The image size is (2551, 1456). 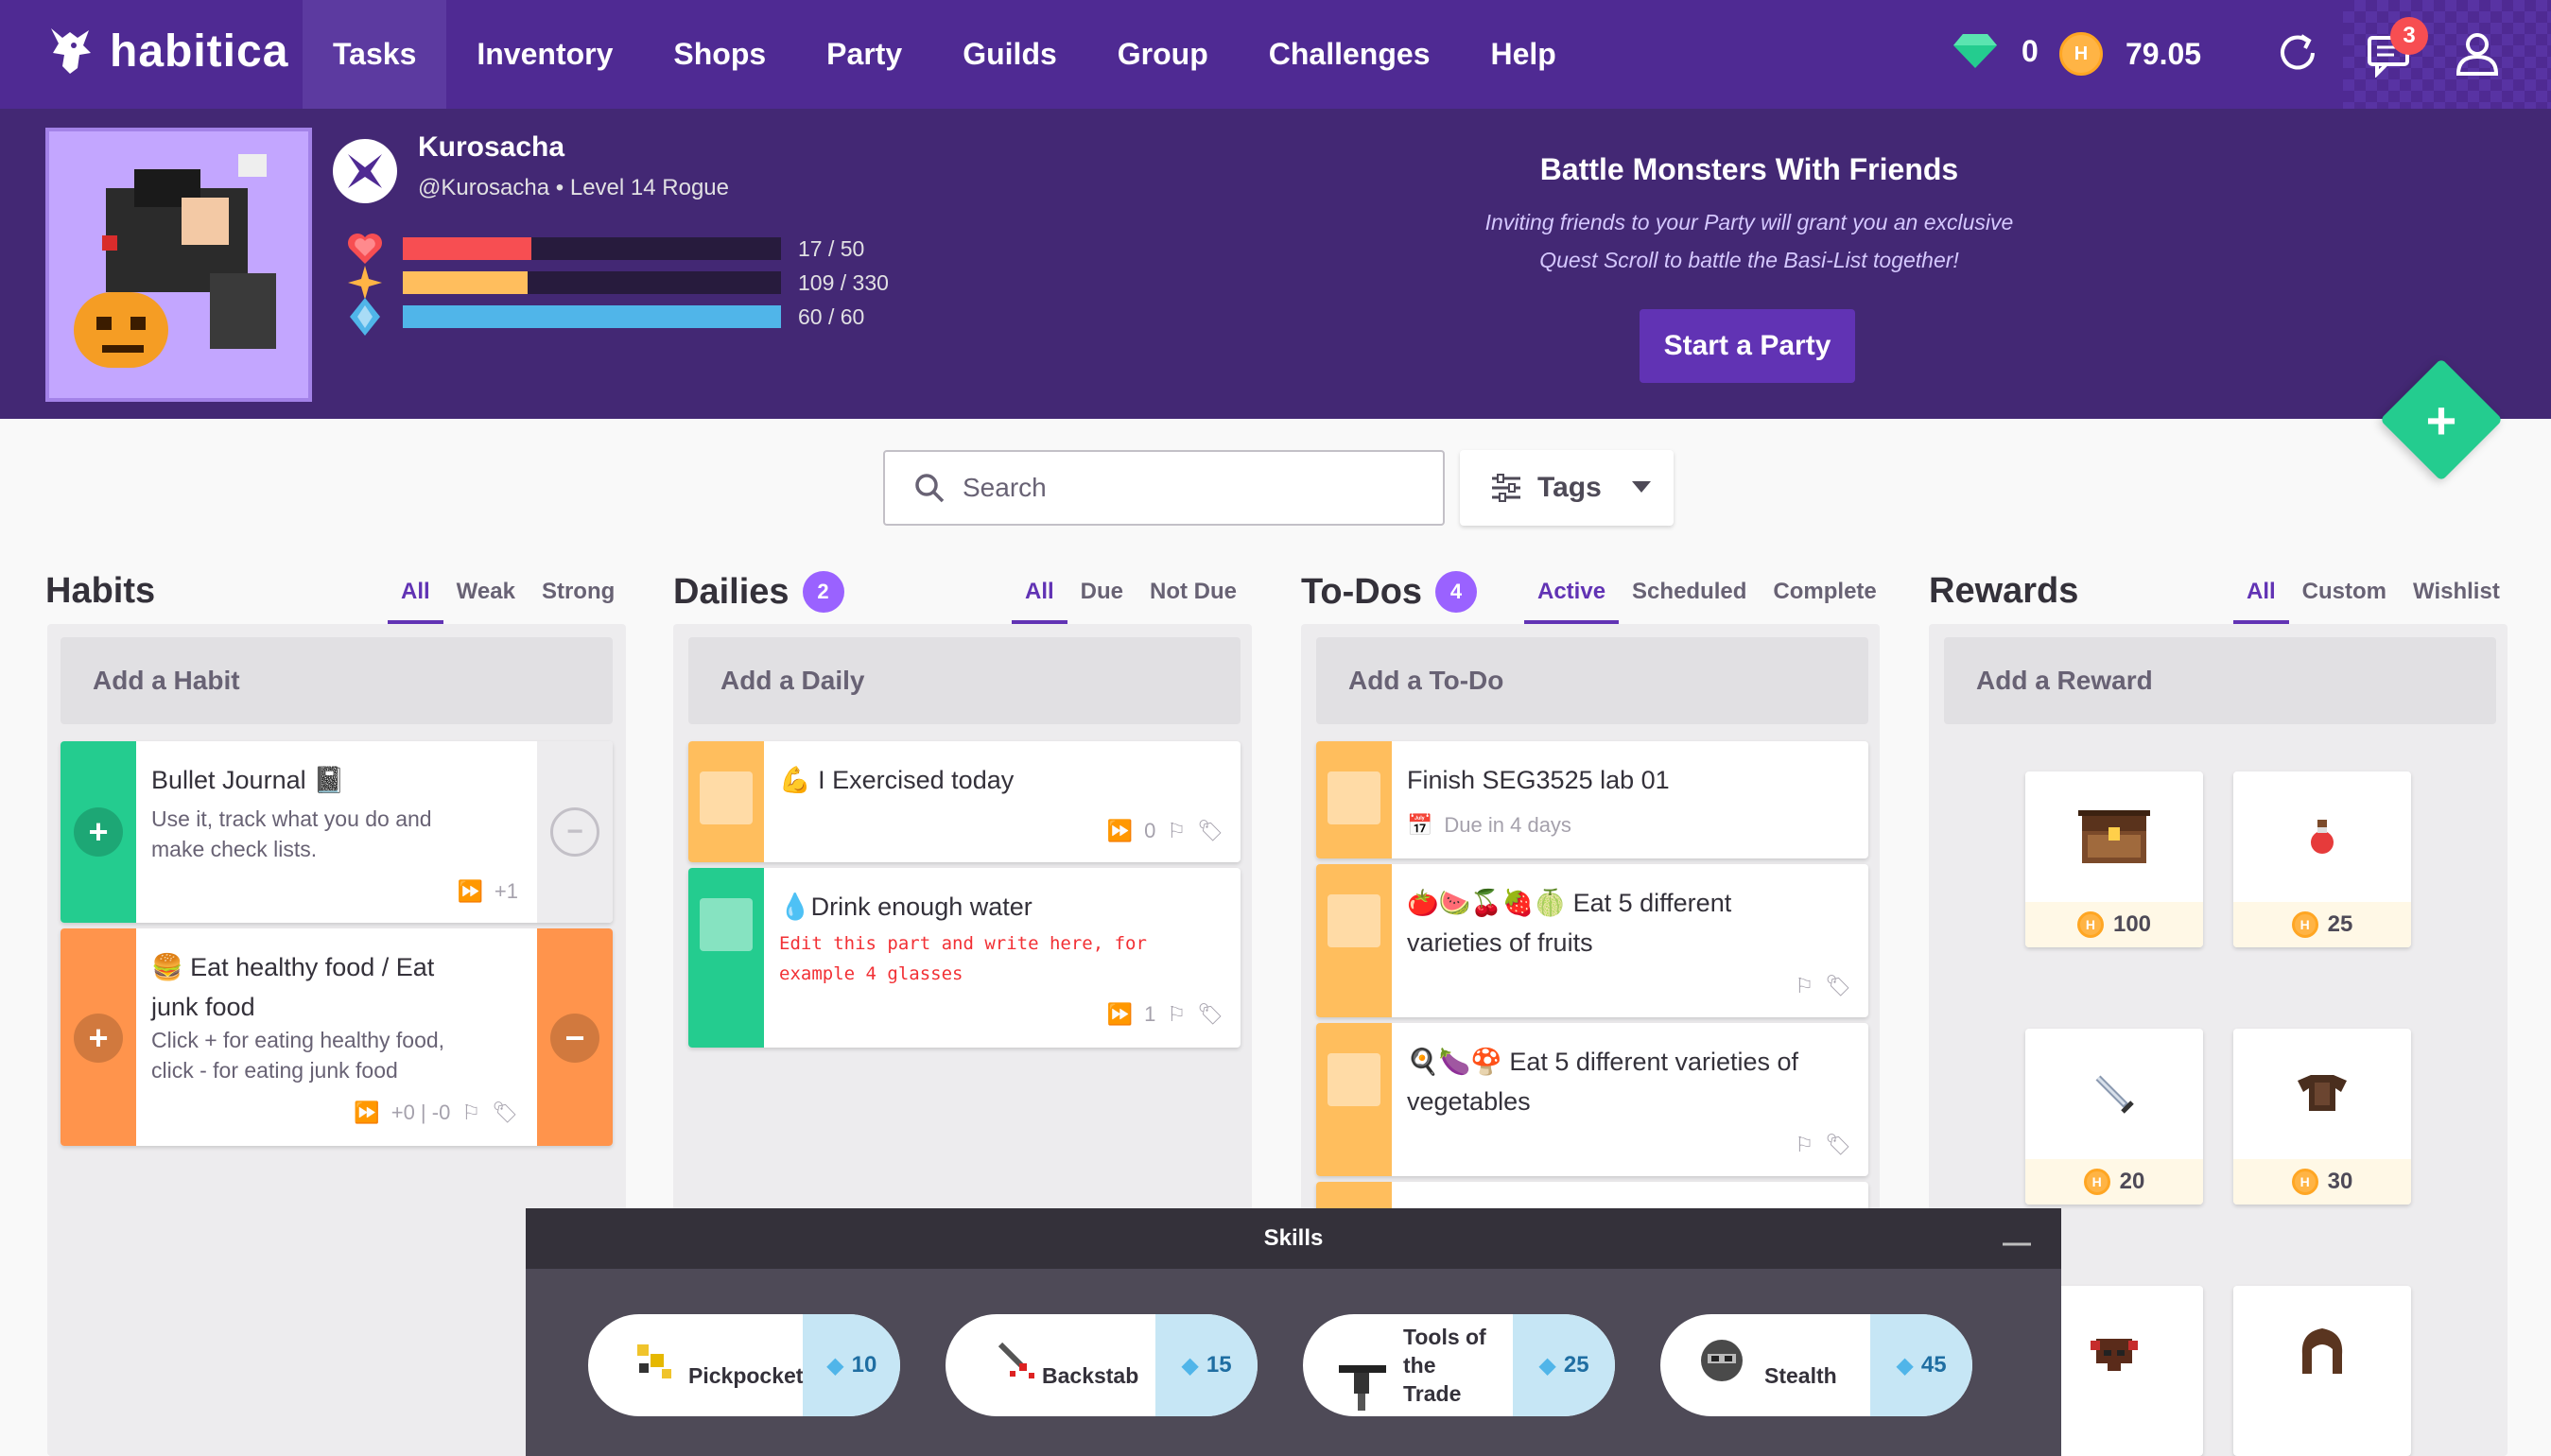 What do you see at coordinates (1523, 54) in the screenshot?
I see `nav-help: Help` at bounding box center [1523, 54].